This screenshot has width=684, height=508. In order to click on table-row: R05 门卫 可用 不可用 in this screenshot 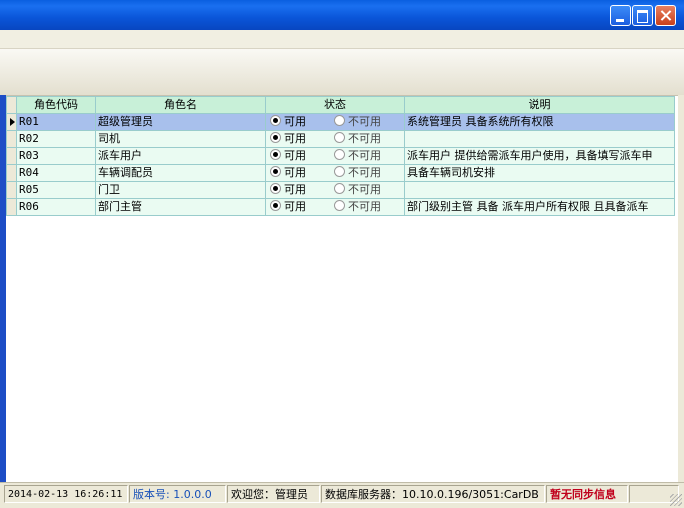, I will do `click(340, 190)`.